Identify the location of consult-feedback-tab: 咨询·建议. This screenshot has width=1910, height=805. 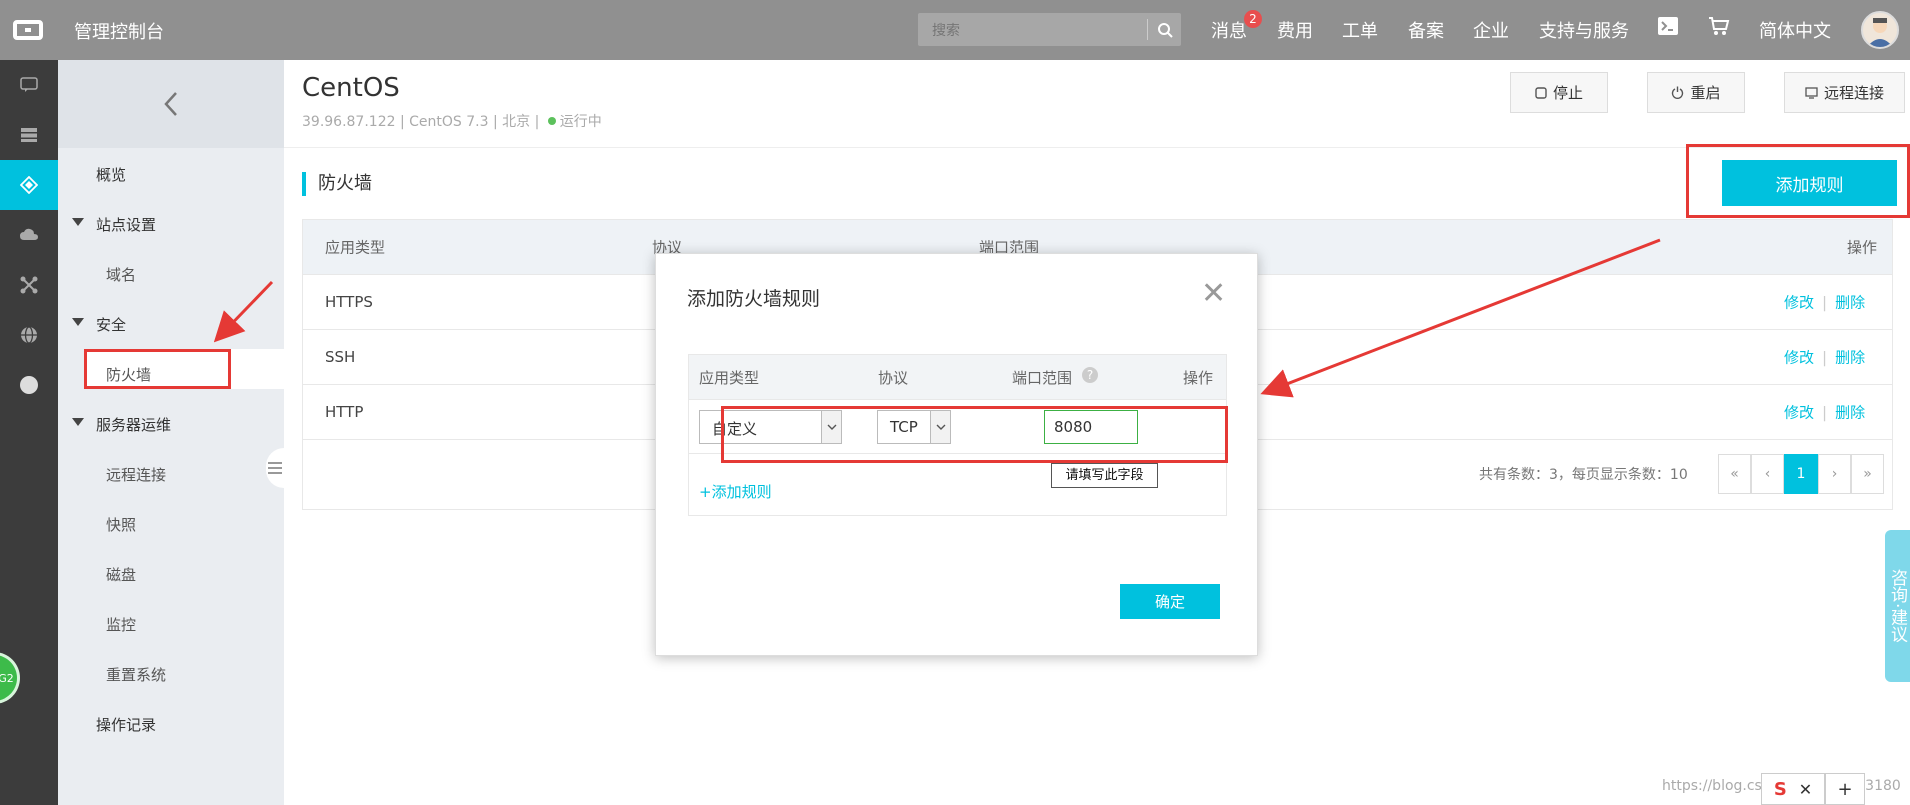
(1897, 606).